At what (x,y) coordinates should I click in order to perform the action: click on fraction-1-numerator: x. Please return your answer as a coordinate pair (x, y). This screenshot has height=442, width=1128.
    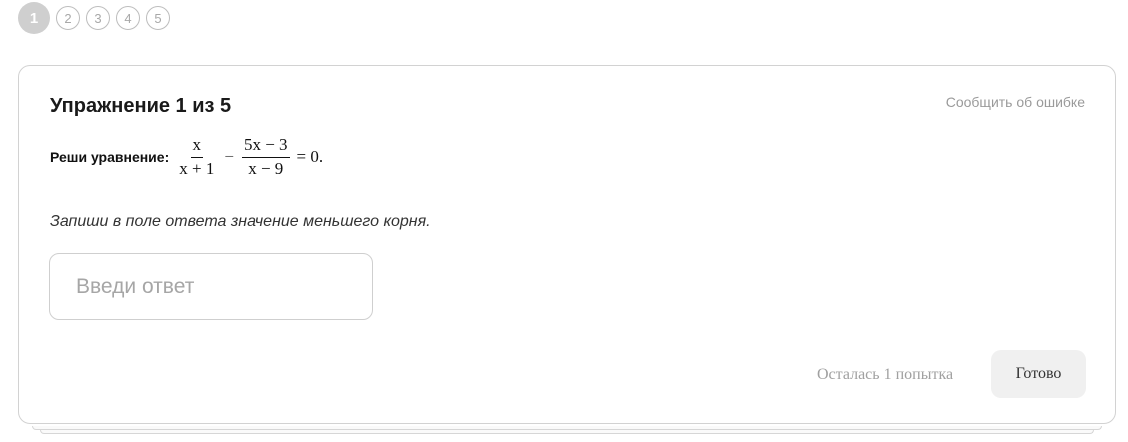
    Looking at the image, I should click on (197, 146).